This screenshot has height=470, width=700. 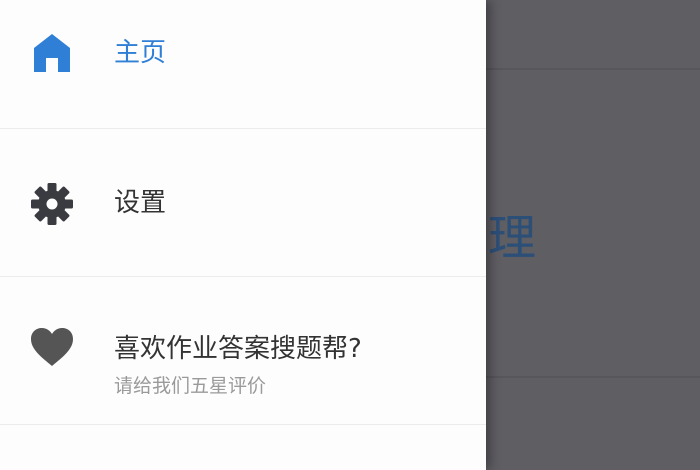 What do you see at coordinates (190, 386) in the screenshot?
I see `drawer-item-rate-sublabel: 请给我们五星评价` at bounding box center [190, 386].